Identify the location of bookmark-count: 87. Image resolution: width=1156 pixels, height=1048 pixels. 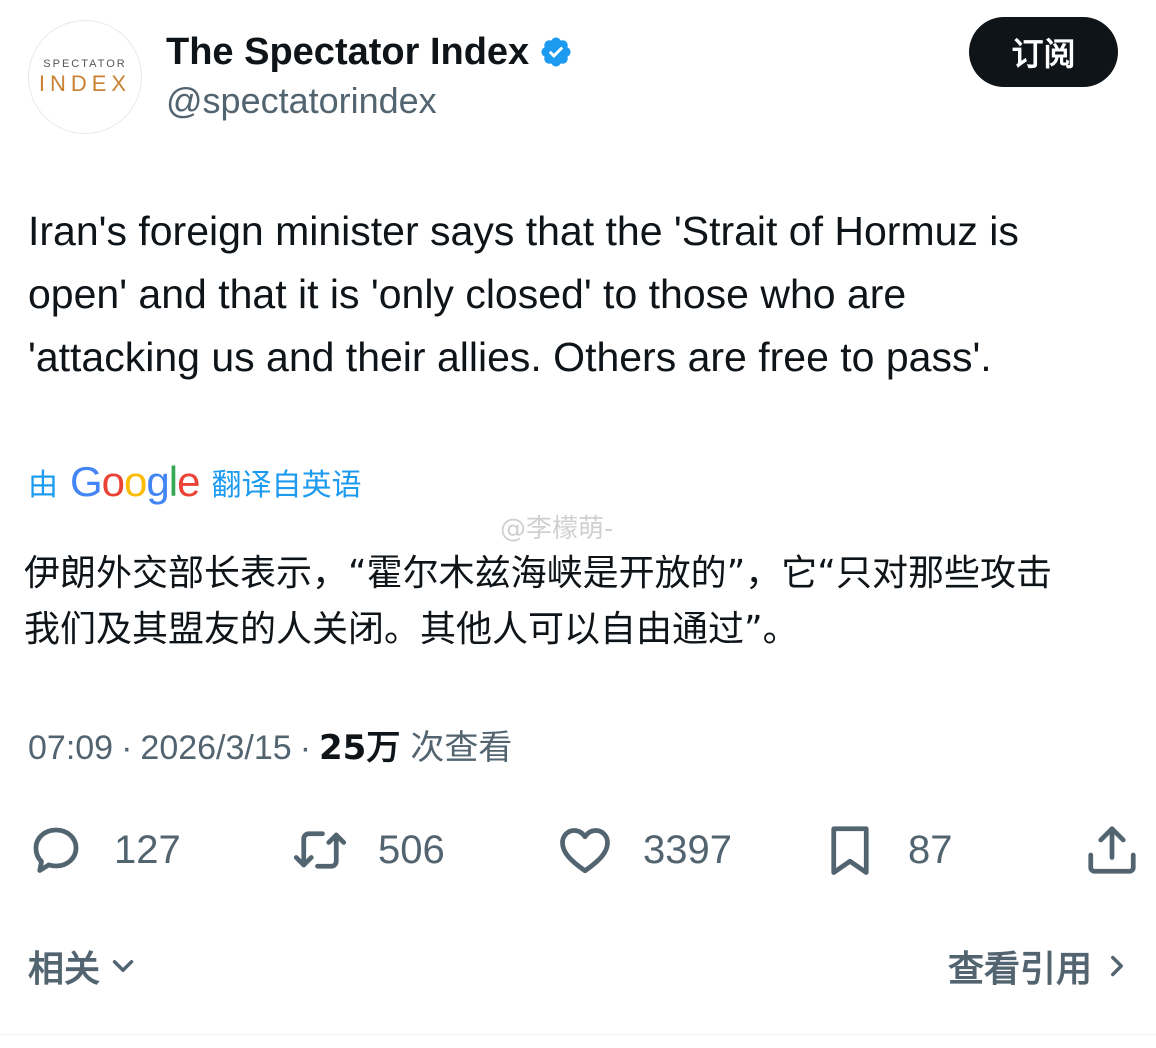
(930, 849).